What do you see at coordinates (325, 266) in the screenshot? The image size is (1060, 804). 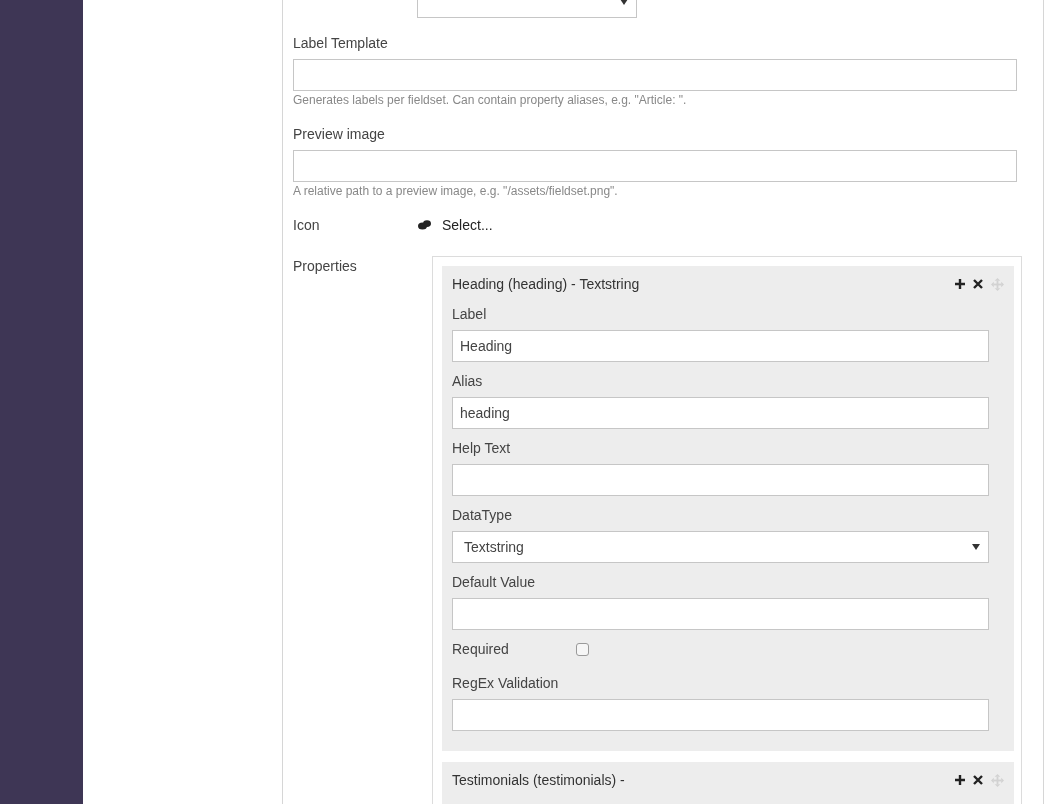 I see `field-label: Properties` at bounding box center [325, 266].